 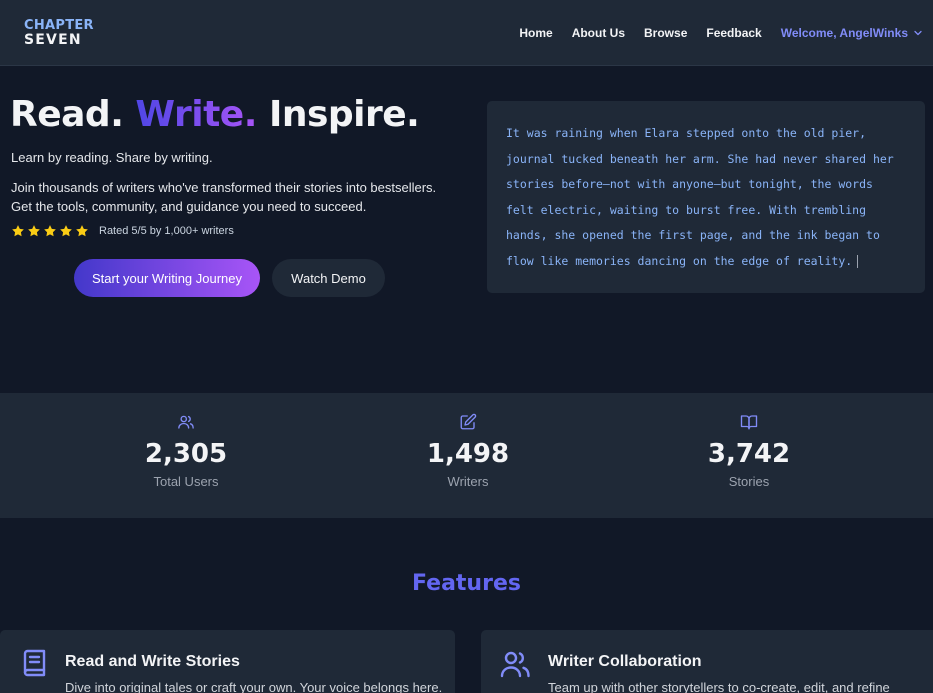 What do you see at coordinates (67, 114) in the screenshot?
I see `hero-title-read: Read.` at bounding box center [67, 114].